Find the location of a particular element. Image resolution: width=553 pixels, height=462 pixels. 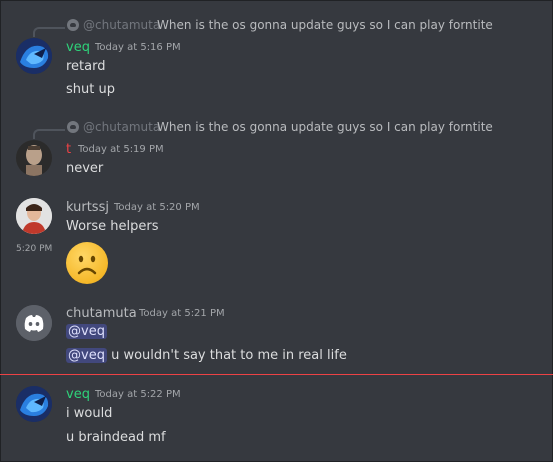

frowning-face-emoji-icon is located at coordinates (87, 263).